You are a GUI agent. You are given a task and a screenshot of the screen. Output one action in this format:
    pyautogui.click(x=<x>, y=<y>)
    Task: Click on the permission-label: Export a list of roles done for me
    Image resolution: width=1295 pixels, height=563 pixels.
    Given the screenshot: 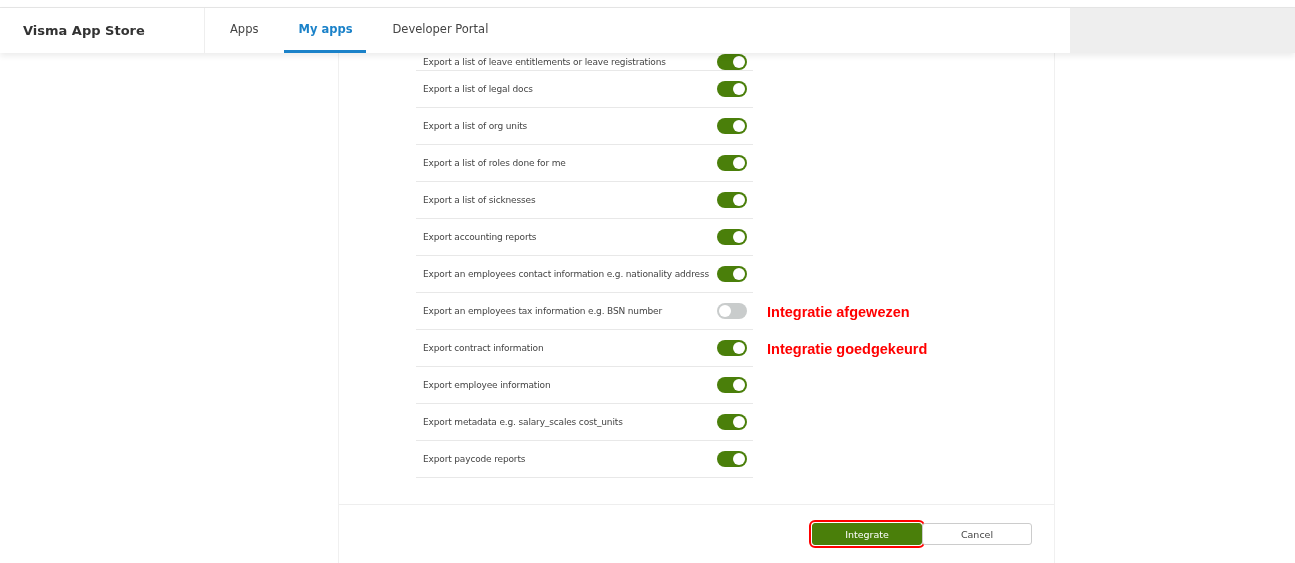 What is the action you would take?
    pyautogui.click(x=494, y=163)
    